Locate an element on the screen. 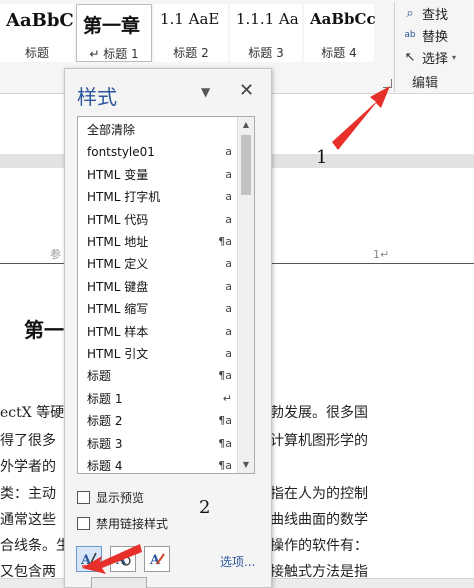 This screenshot has width=474, height=588. style-gallery-item-heading-1: 第一章 ↵ 标题 1 is located at coordinates (114, 33).